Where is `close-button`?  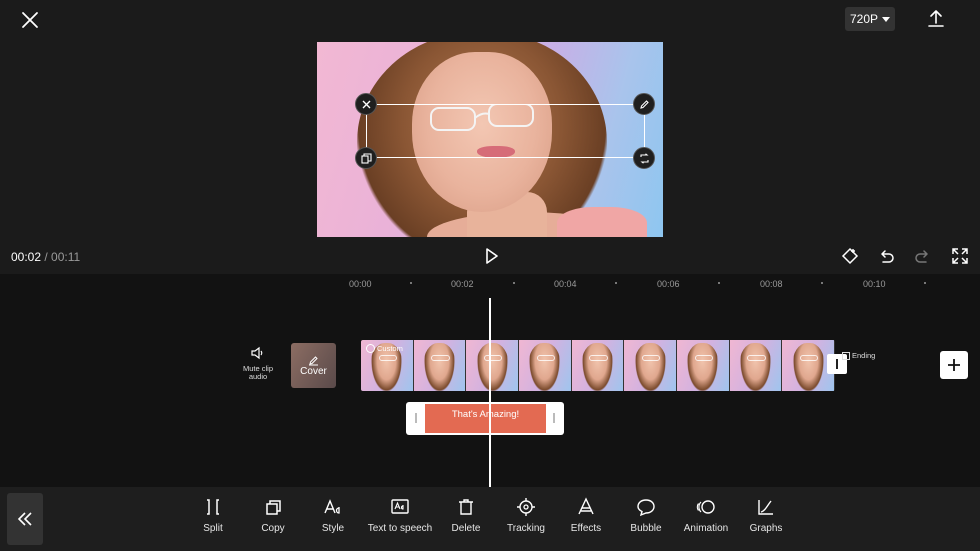
close-button is located at coordinates (30, 20).